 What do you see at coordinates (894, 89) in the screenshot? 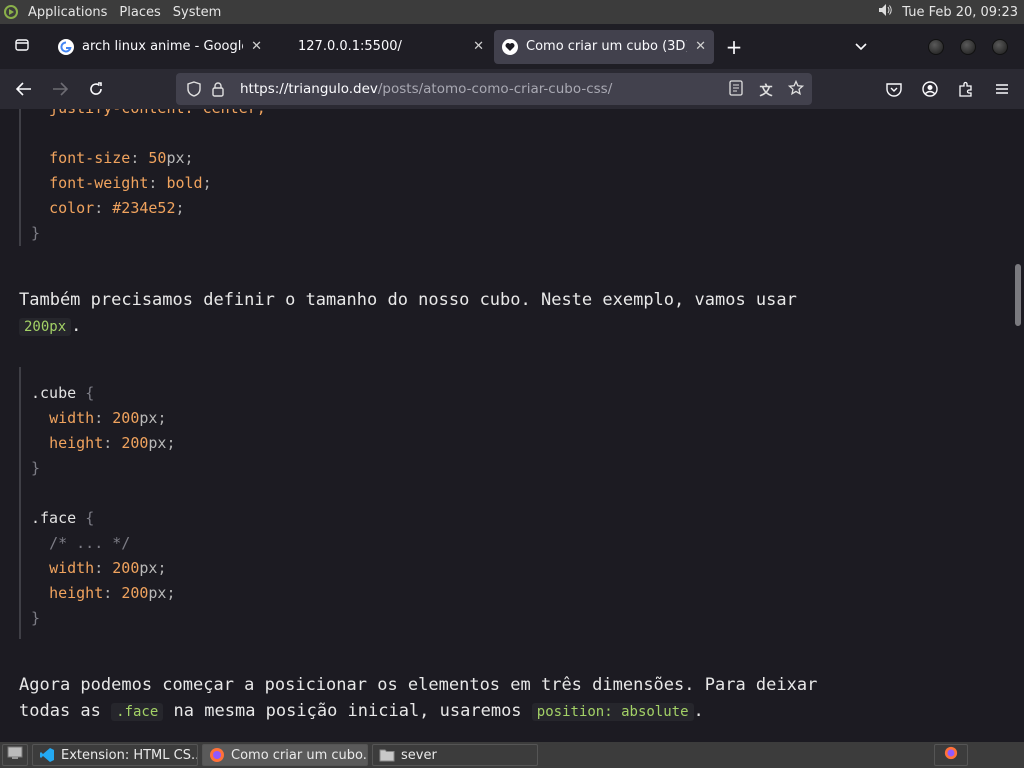
I see `pocket-icon` at bounding box center [894, 89].